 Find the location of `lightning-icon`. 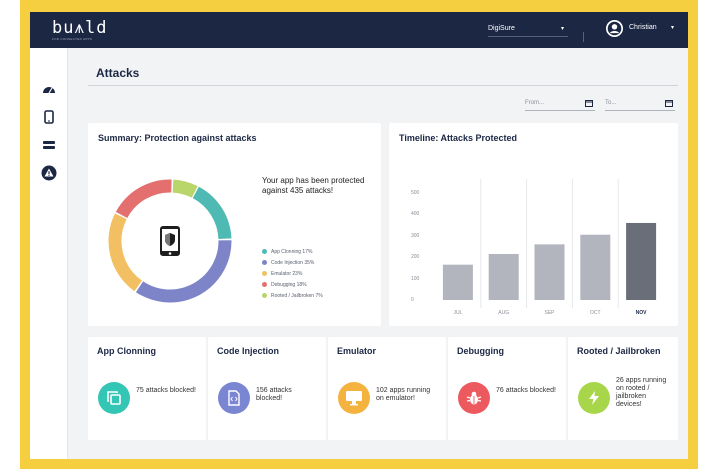

lightning-icon is located at coordinates (594, 398).